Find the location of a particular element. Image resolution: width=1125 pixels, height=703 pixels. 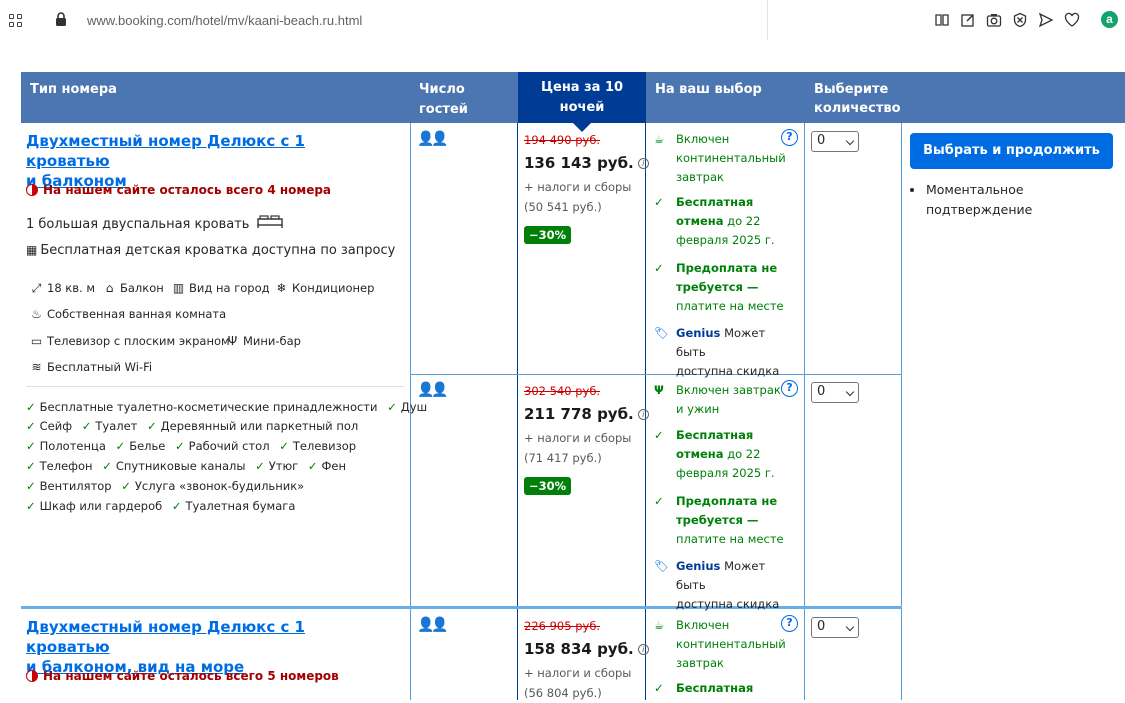

header-choice: На ваш выбор is located at coordinates (708, 89).